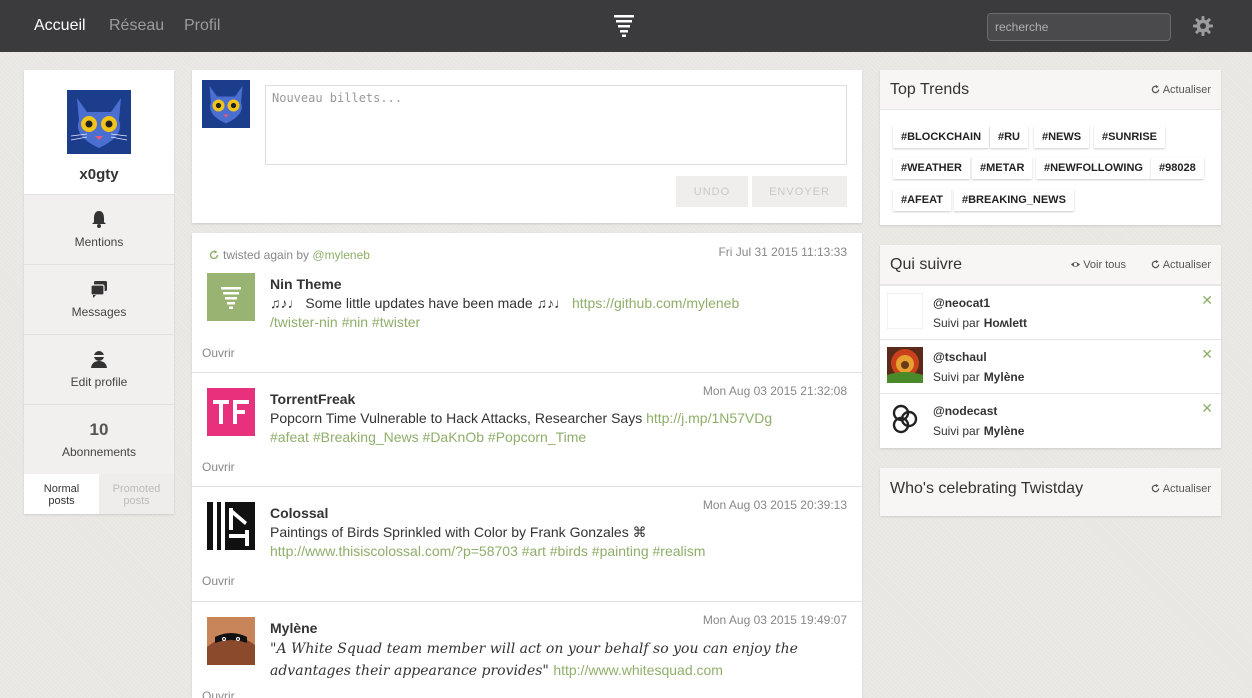 The height and width of the screenshot is (698, 1252). I want to click on follow-handle: @neocat1, so click(961, 303).